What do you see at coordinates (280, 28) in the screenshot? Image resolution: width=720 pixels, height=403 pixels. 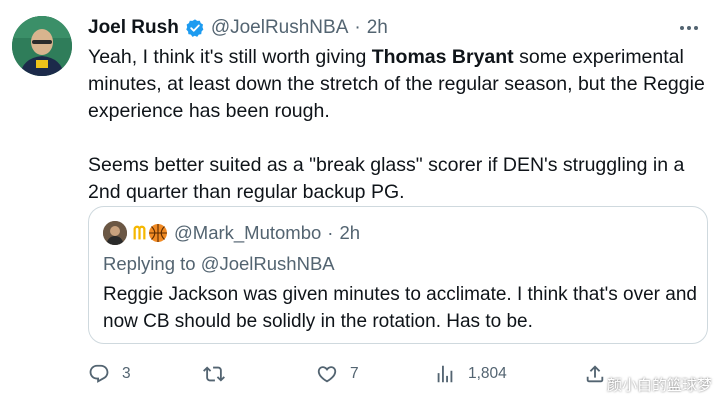 I see `author-handle: @JoelRushNBA` at bounding box center [280, 28].